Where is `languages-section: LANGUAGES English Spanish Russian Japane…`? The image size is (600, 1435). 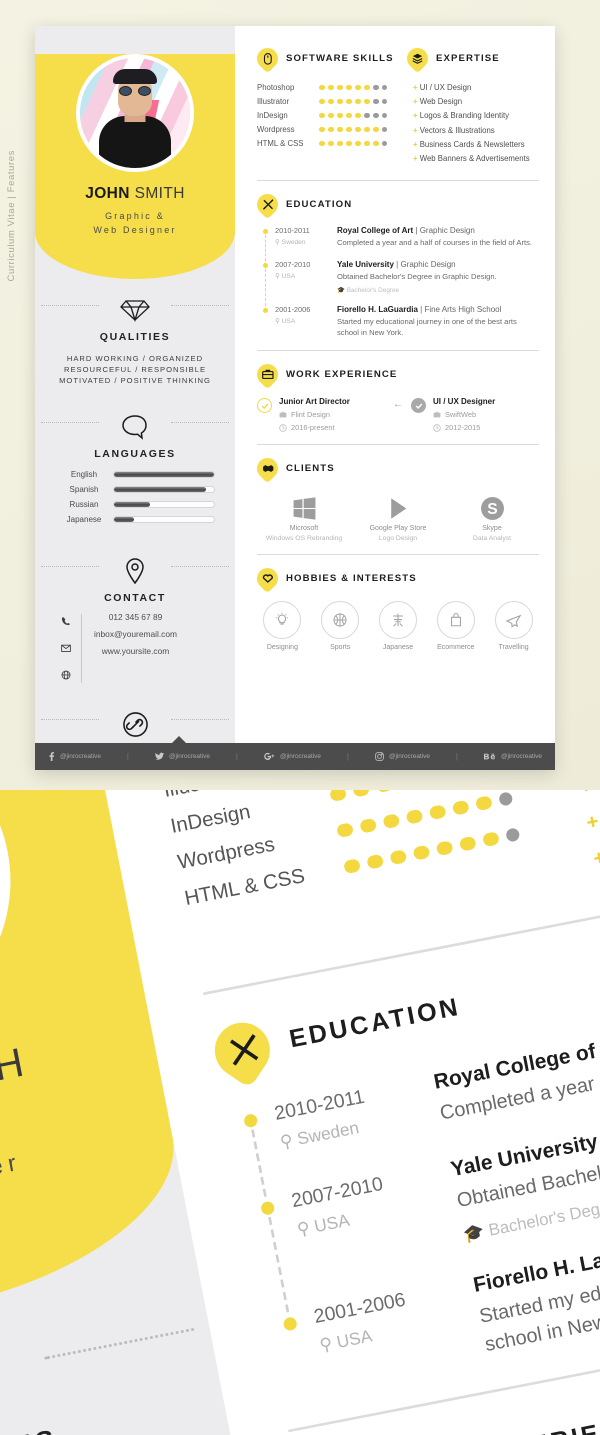 languages-section: LANGUAGES English Spanish Russian Japane… is located at coordinates (135, 468).